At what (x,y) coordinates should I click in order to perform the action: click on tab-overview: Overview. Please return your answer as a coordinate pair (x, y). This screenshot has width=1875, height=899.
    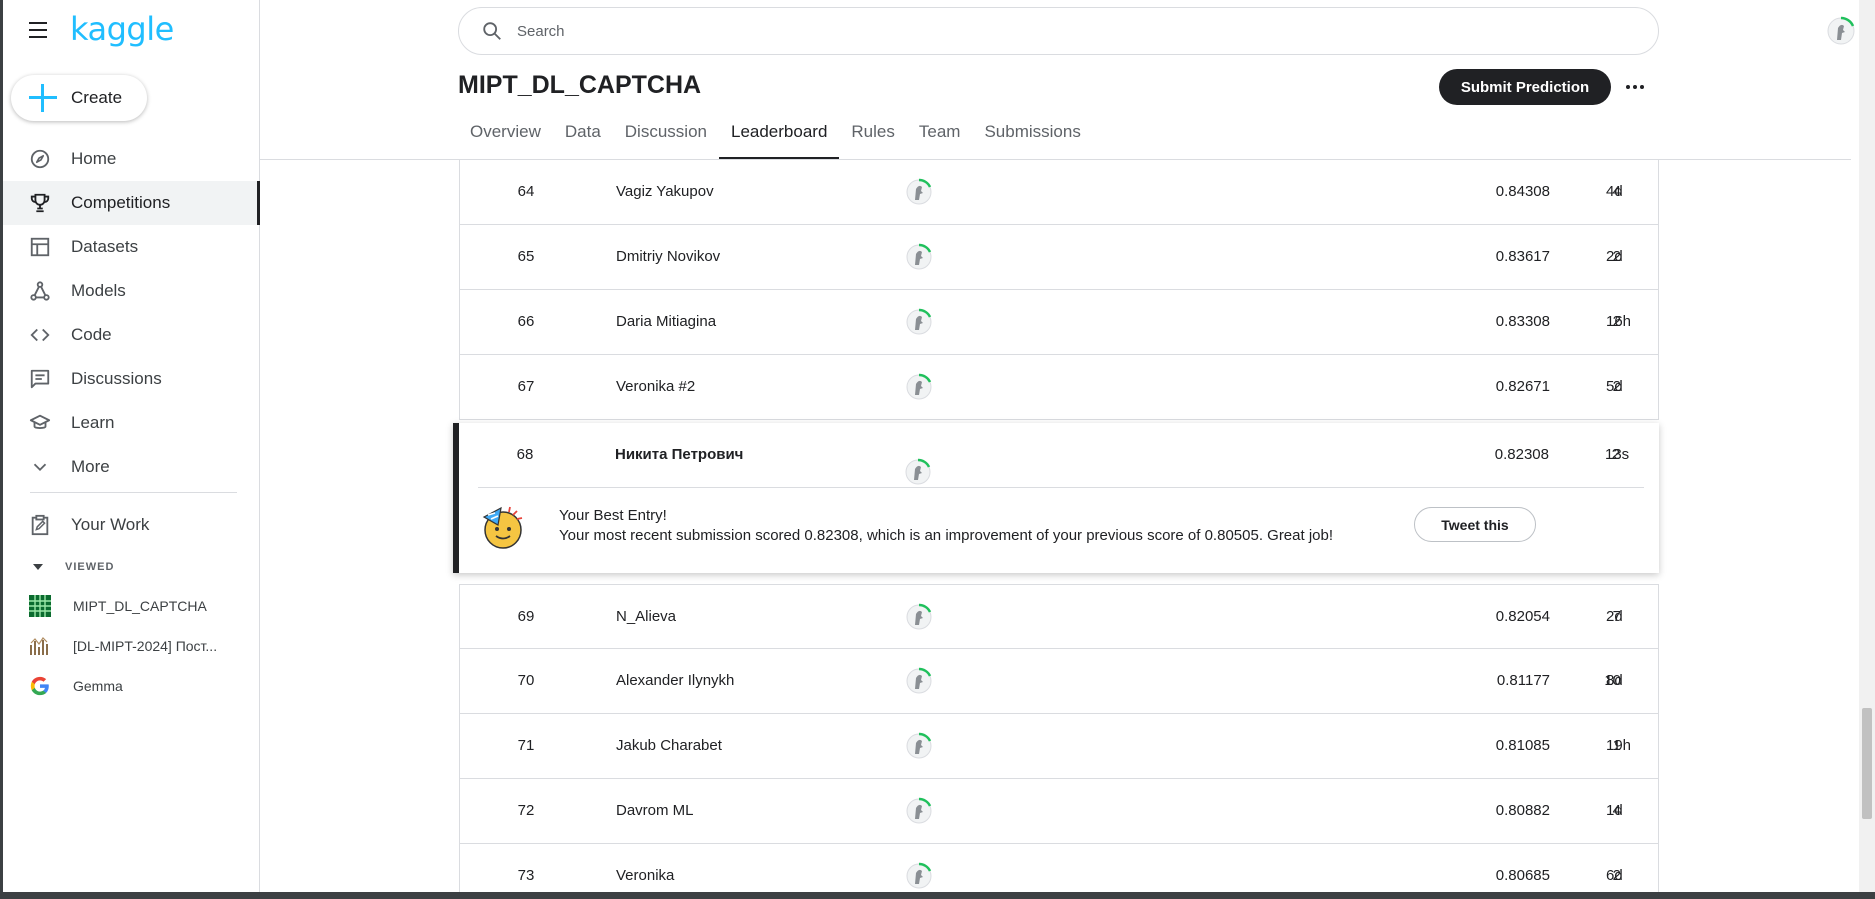
    Looking at the image, I should click on (505, 141).